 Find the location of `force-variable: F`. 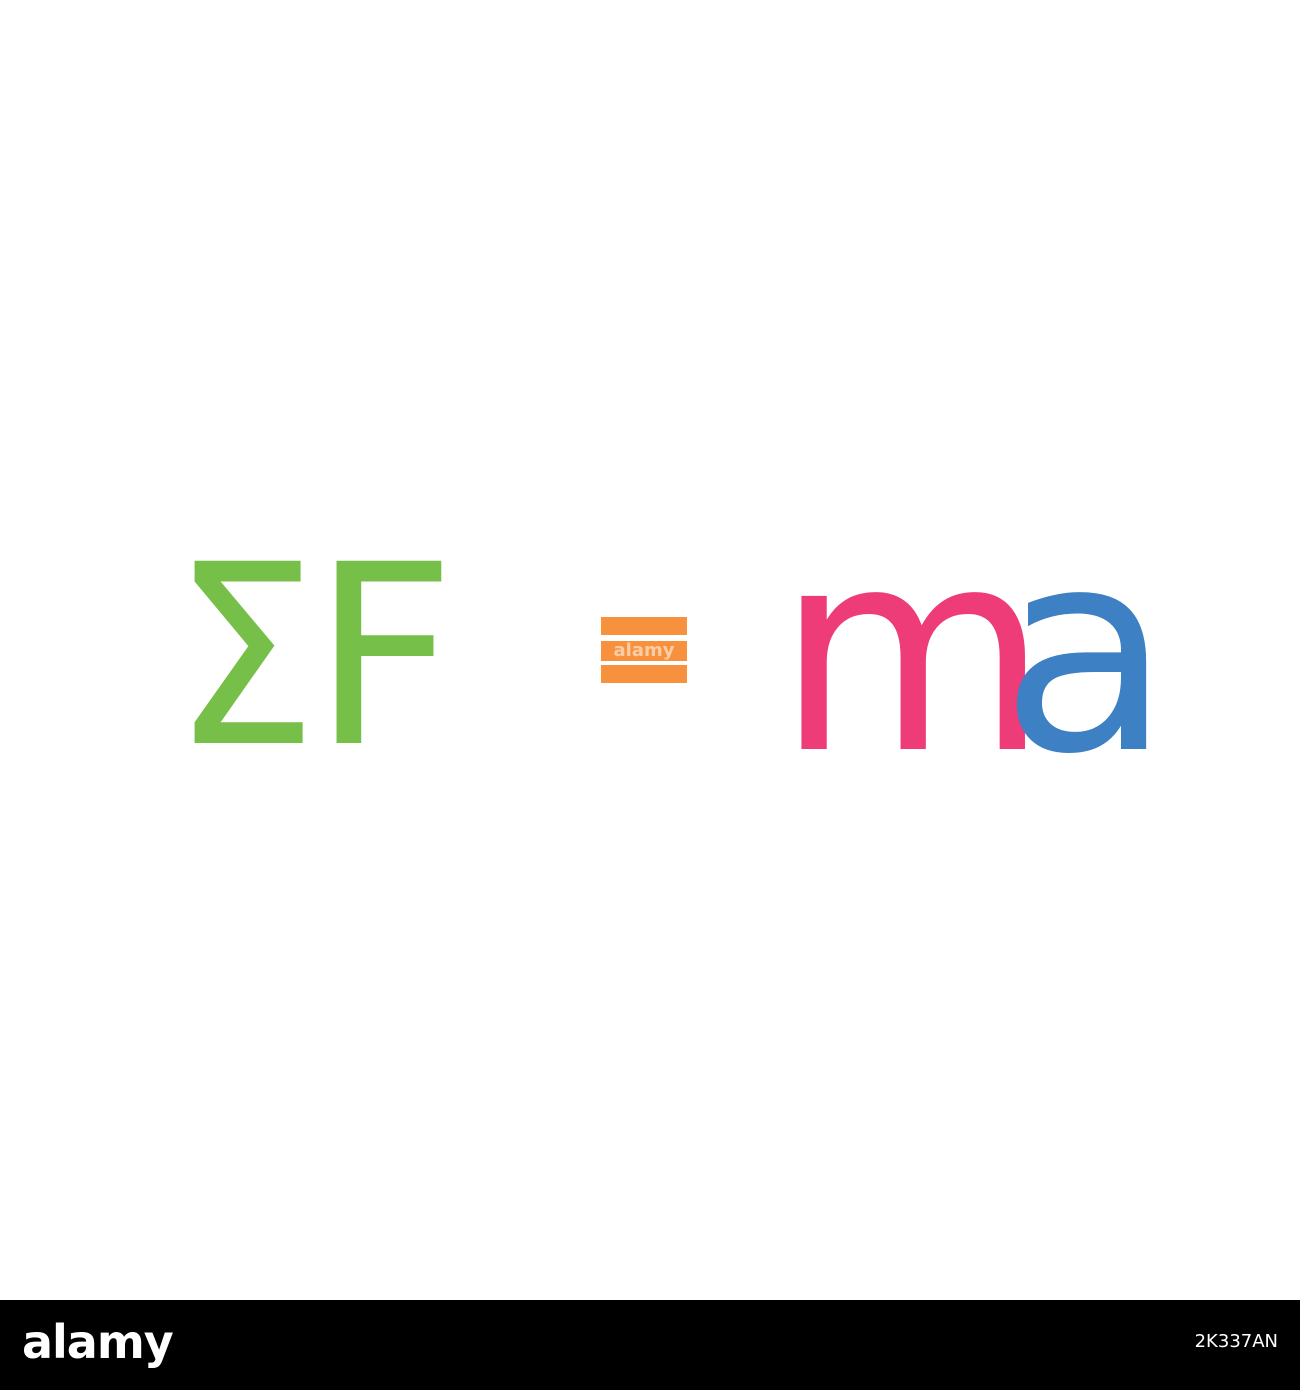

force-variable: F is located at coordinates (384, 656).